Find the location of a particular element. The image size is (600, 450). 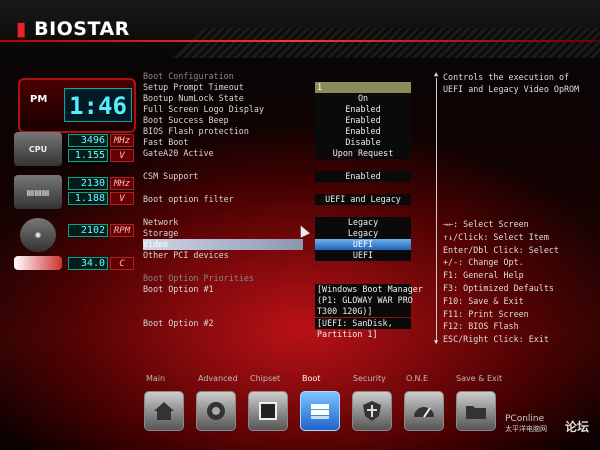

cpu-frequency: 3496 is located at coordinates (88, 140).